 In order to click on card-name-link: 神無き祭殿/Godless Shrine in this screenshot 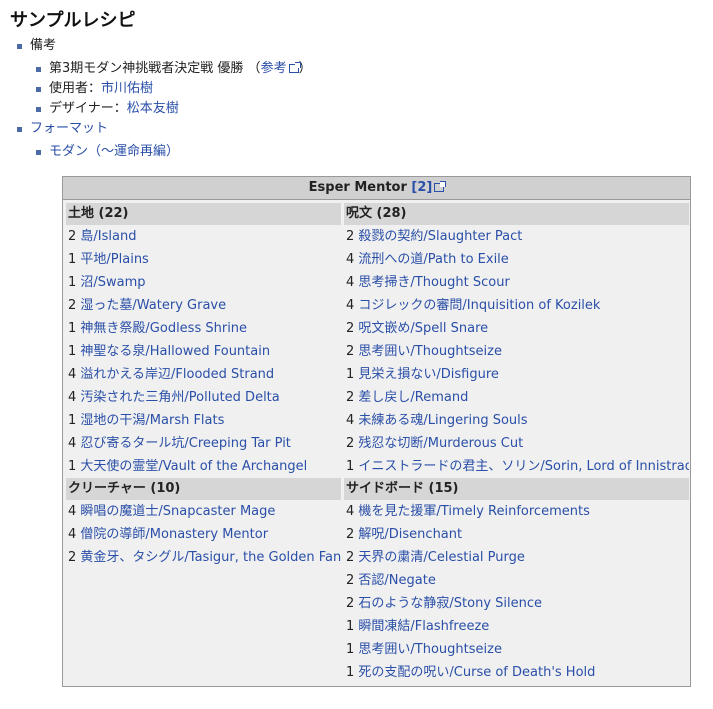, I will do `click(163, 328)`.